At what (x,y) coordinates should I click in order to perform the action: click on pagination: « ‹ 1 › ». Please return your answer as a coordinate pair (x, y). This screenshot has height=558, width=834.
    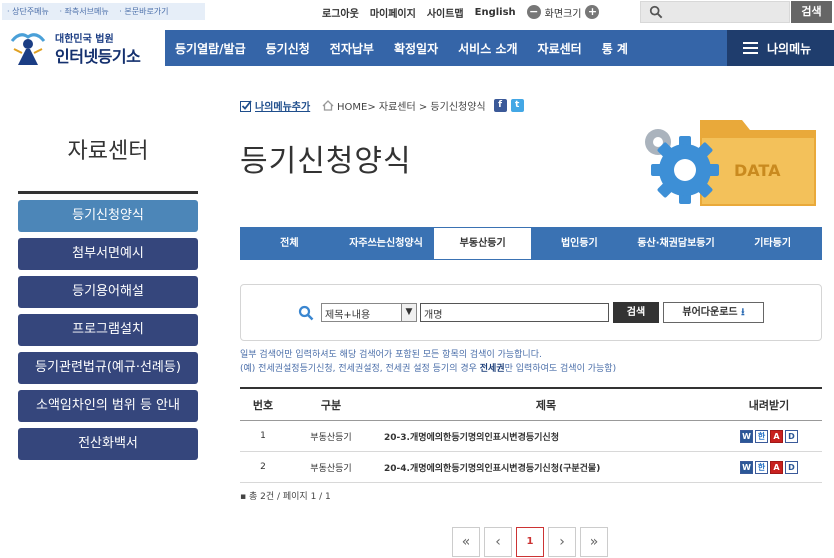
    Looking at the image, I should click on (530, 542).